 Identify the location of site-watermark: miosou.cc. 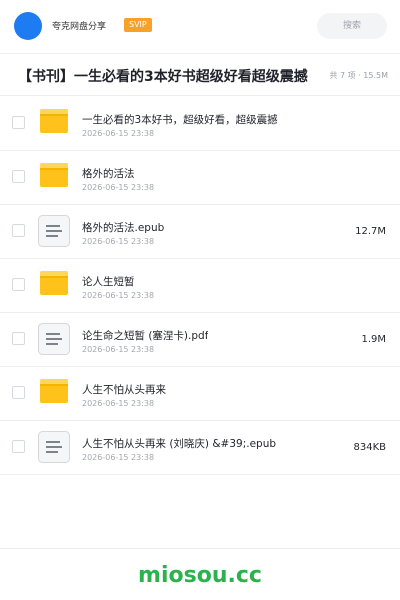
(200, 575).